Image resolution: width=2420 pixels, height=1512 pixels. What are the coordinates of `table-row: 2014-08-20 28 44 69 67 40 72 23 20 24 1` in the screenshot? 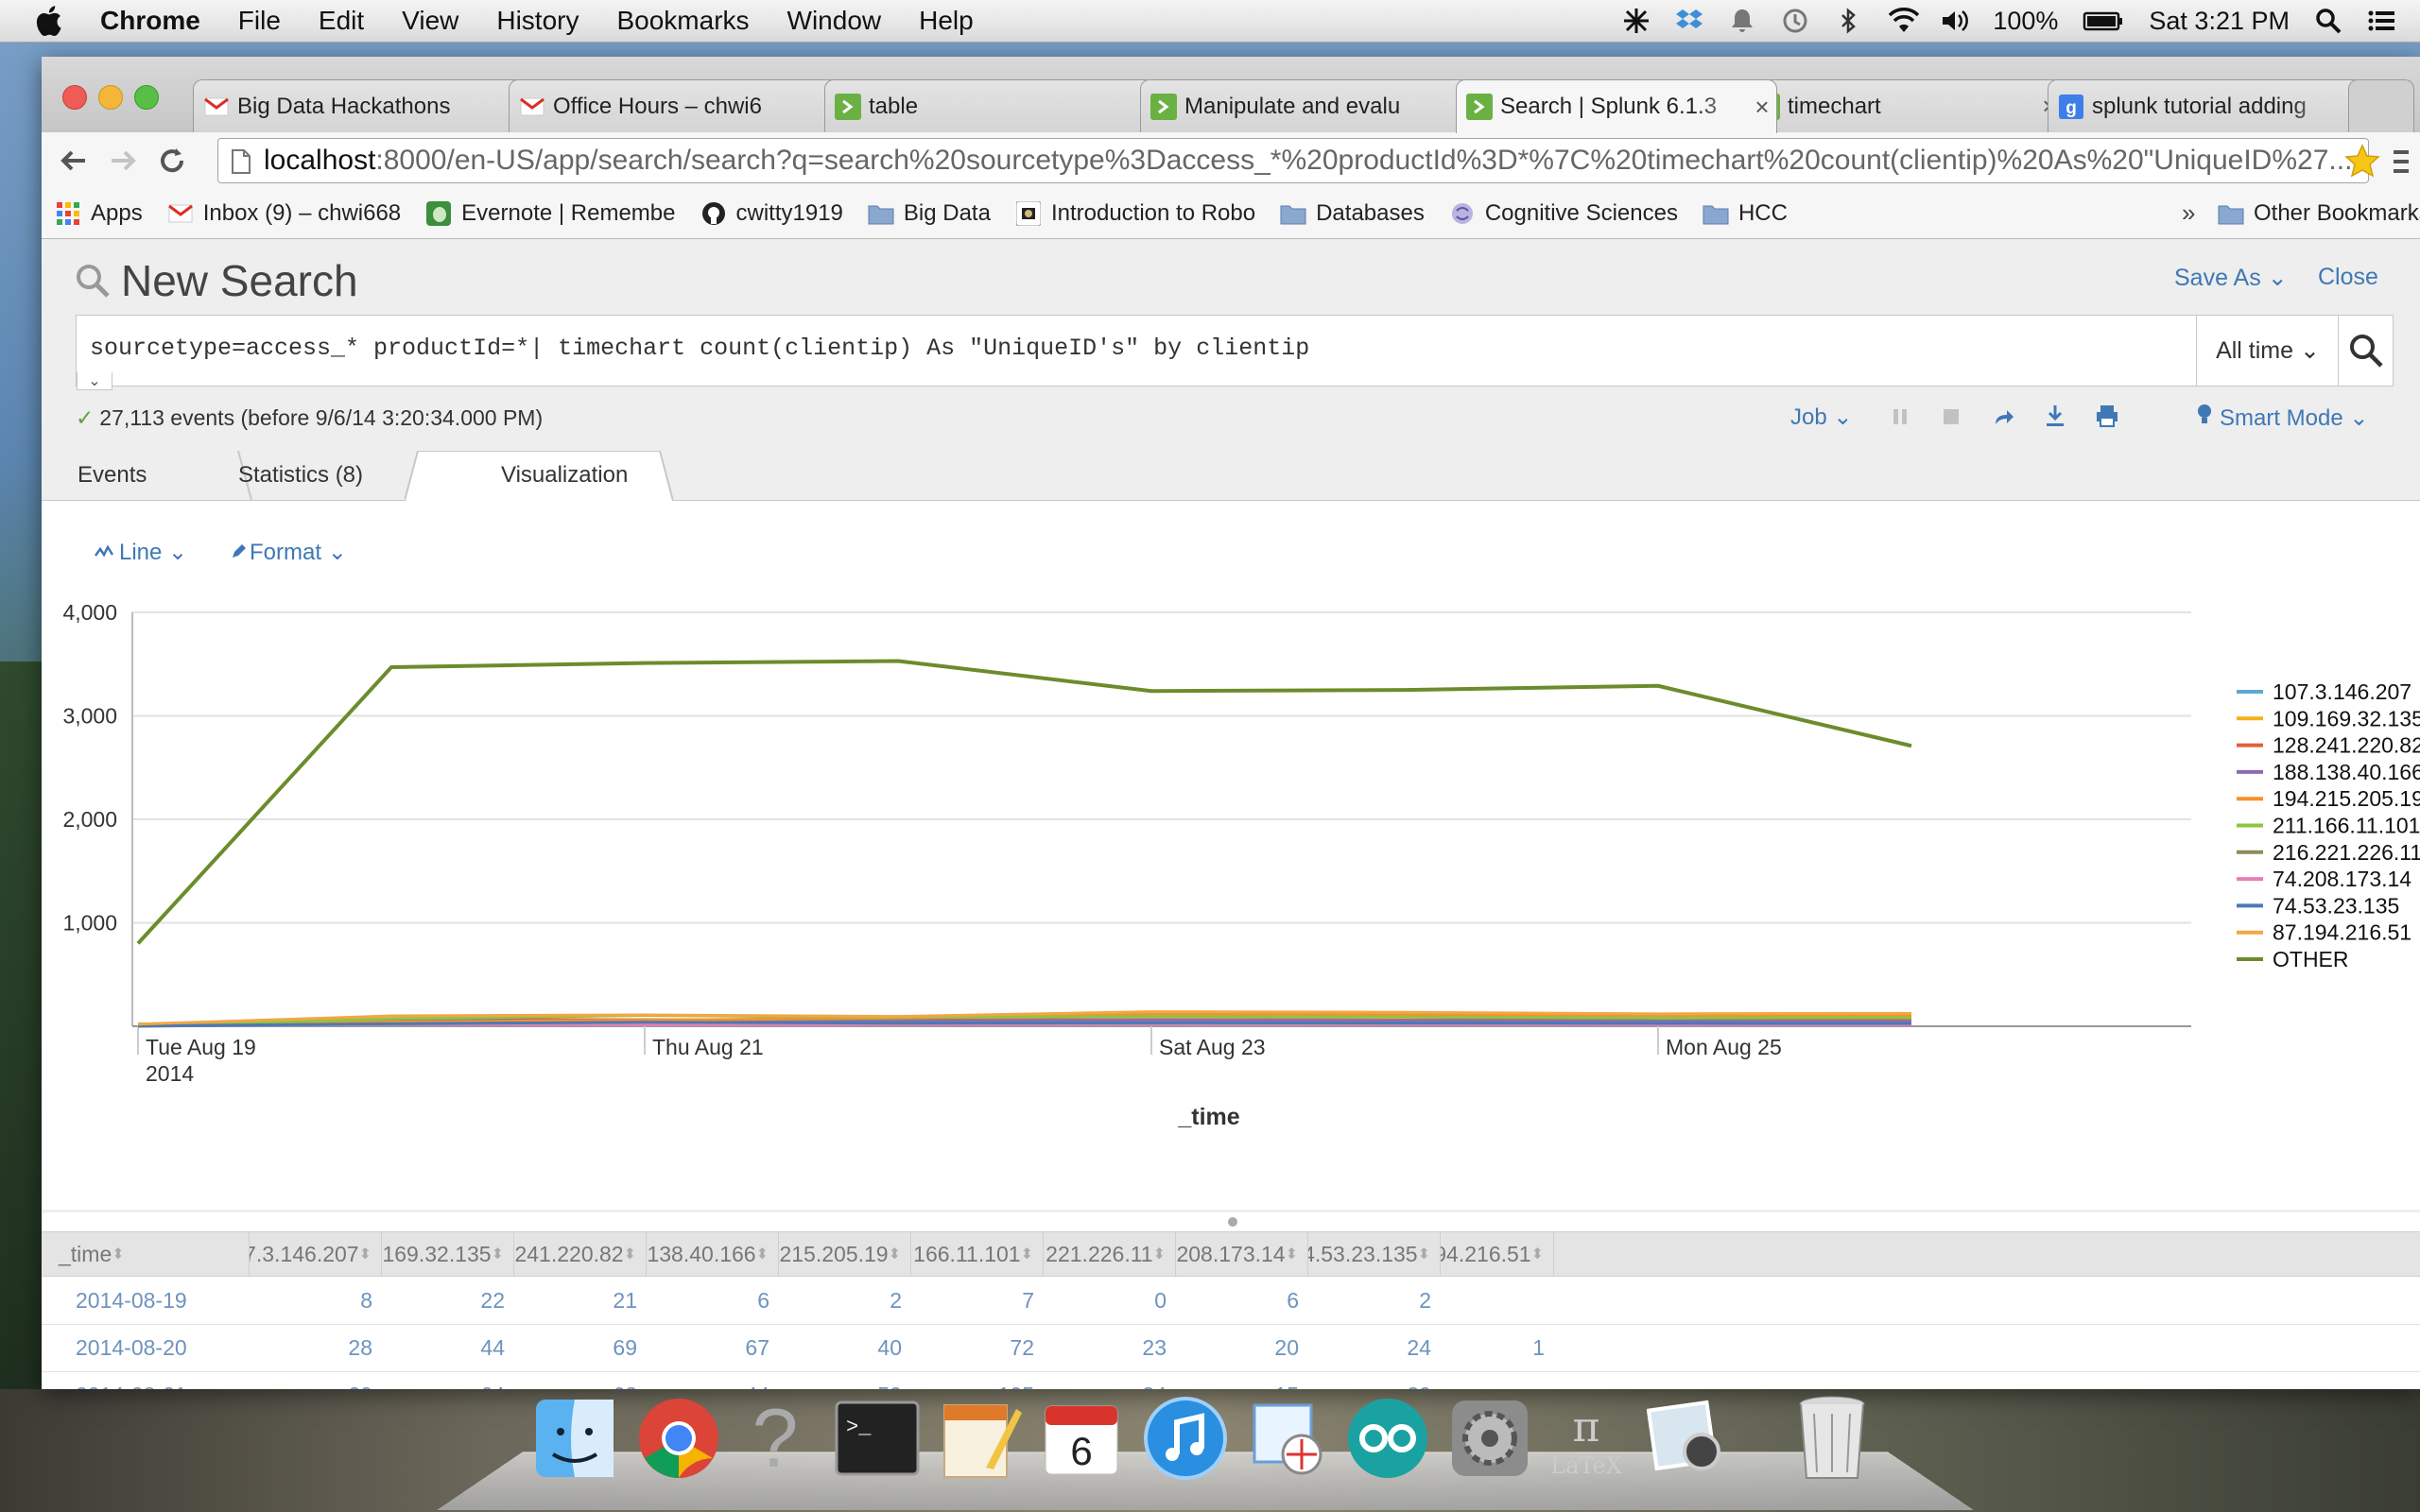 It's located at (1231, 1348).